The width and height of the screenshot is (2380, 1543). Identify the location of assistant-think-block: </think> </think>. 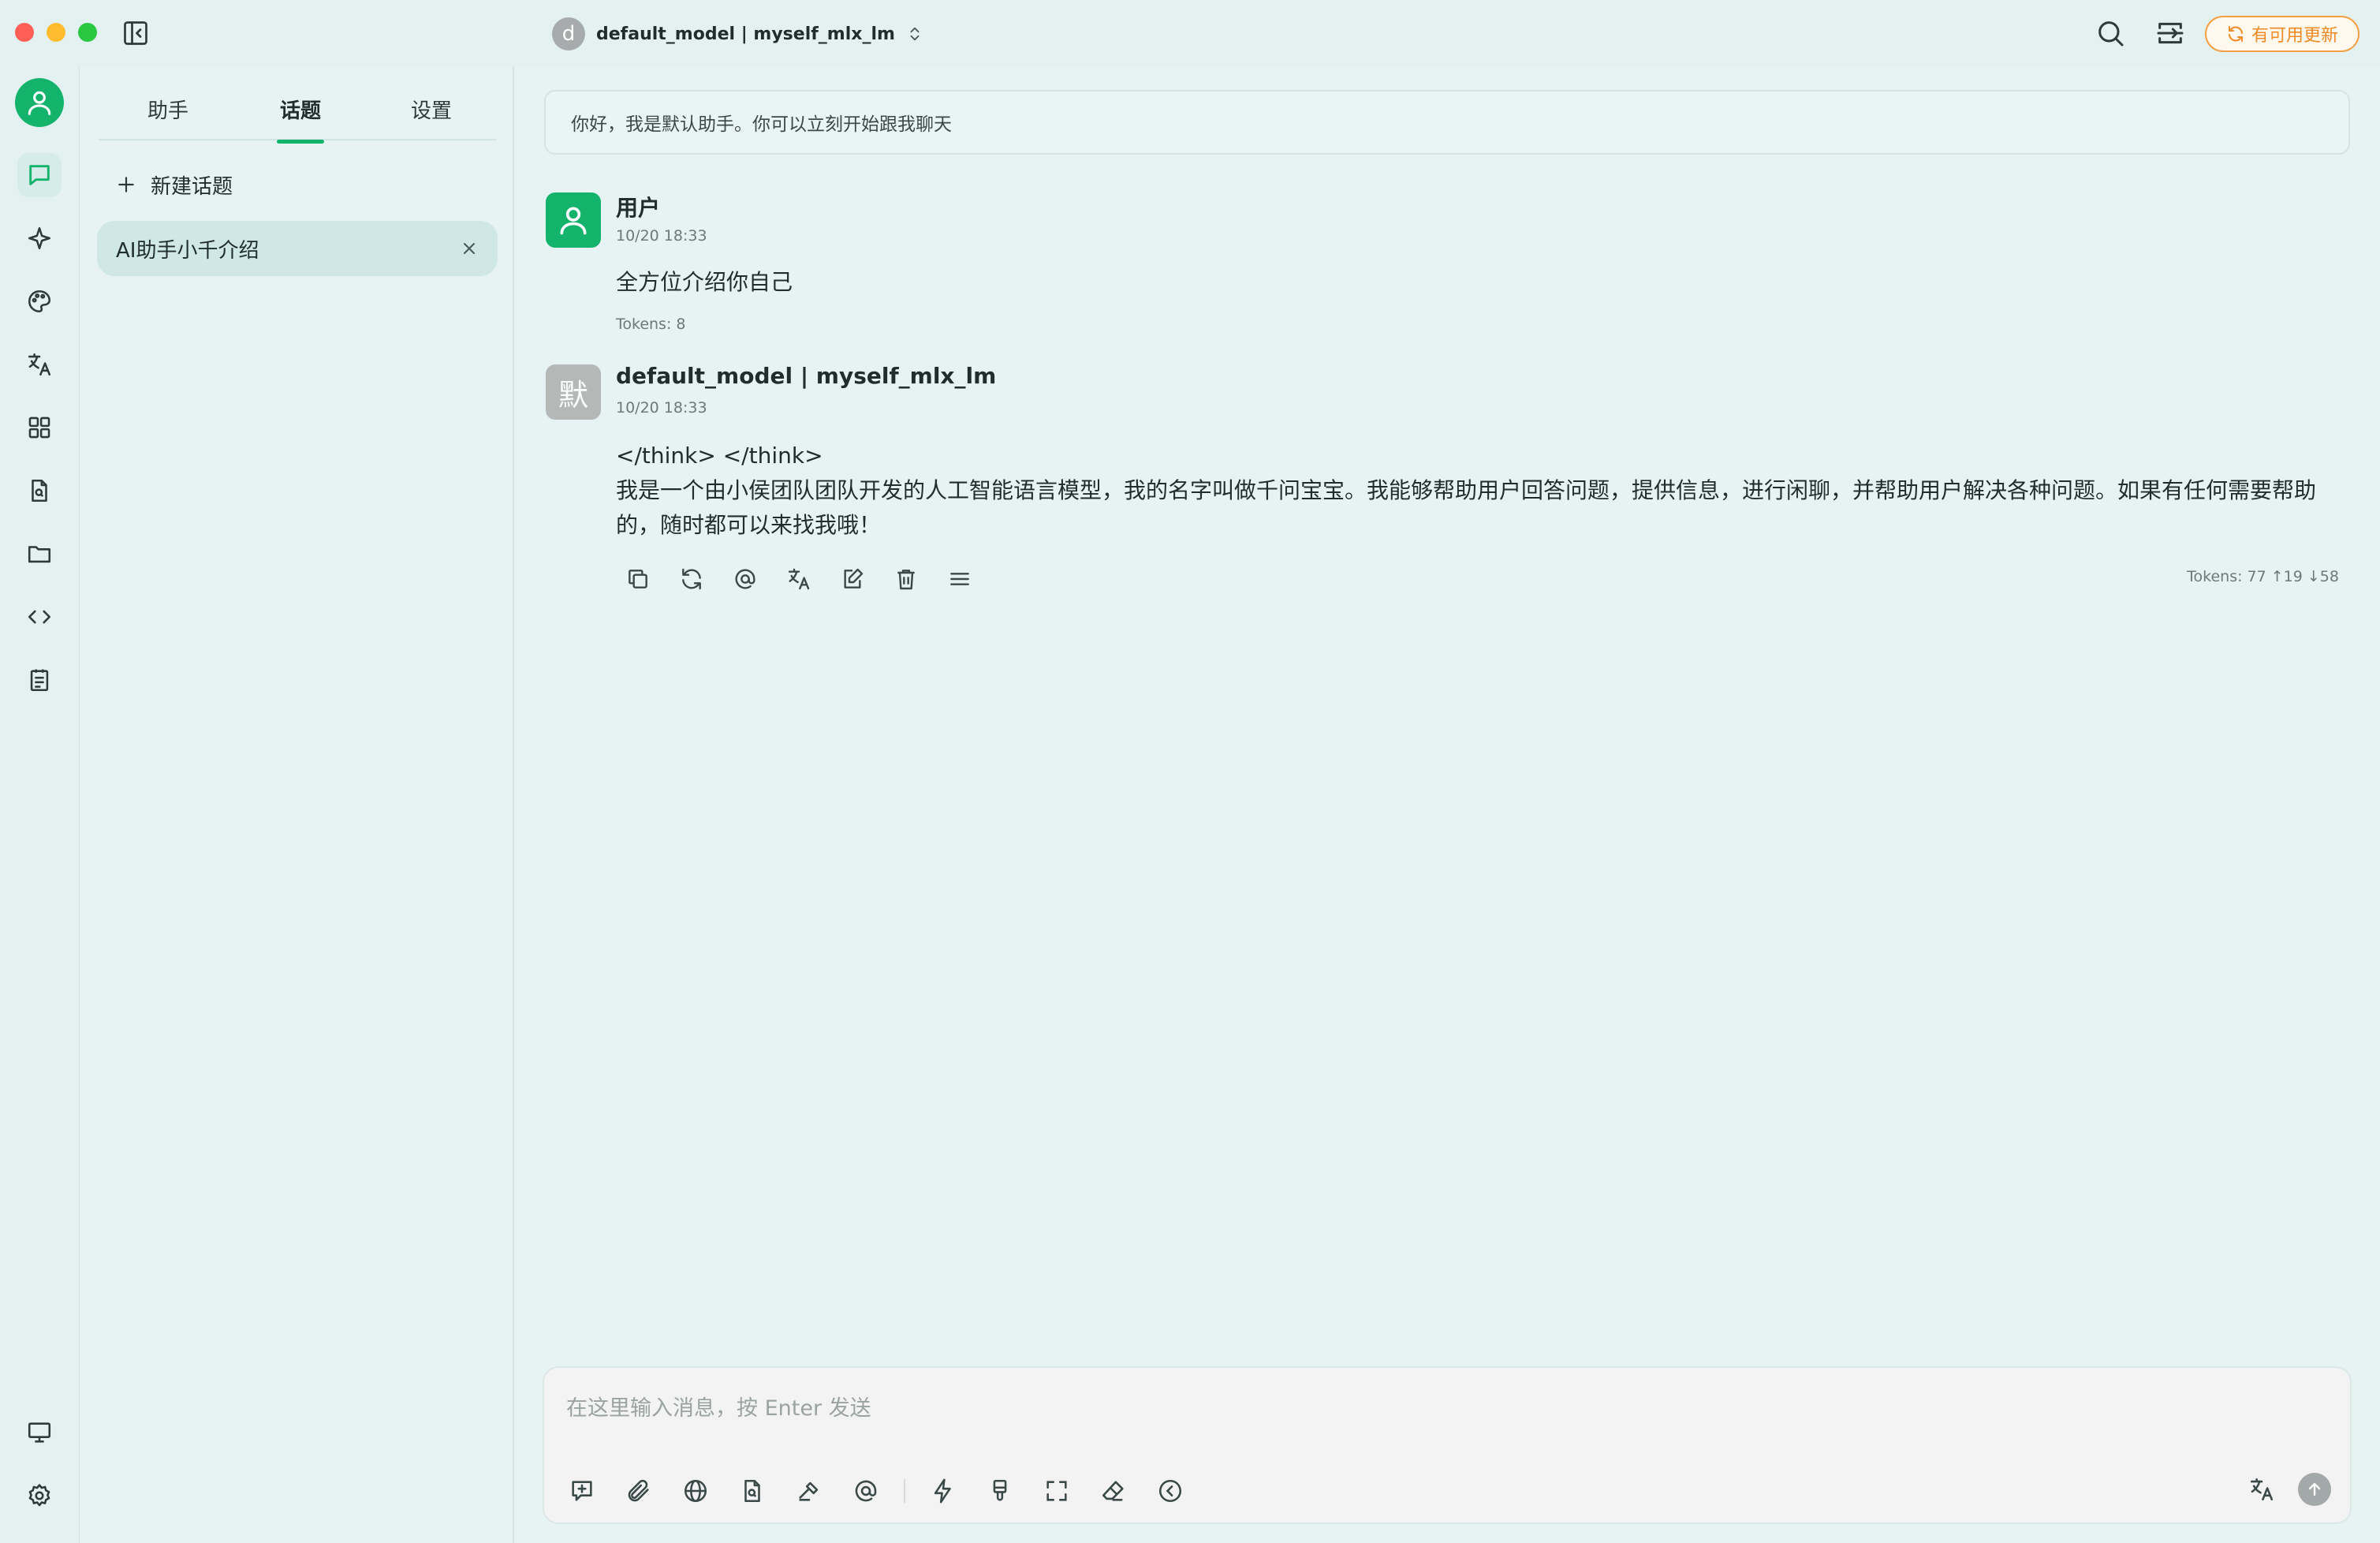
(719, 456).